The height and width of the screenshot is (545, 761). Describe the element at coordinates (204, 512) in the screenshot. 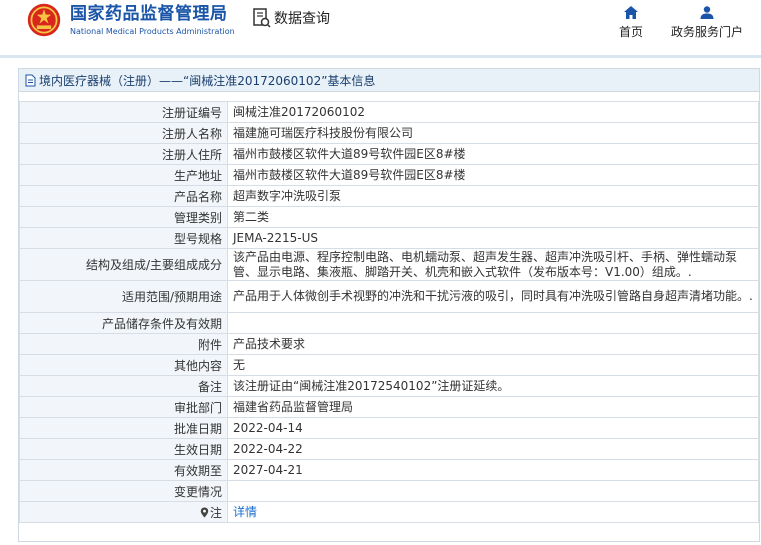

I see `pin-icon` at that location.